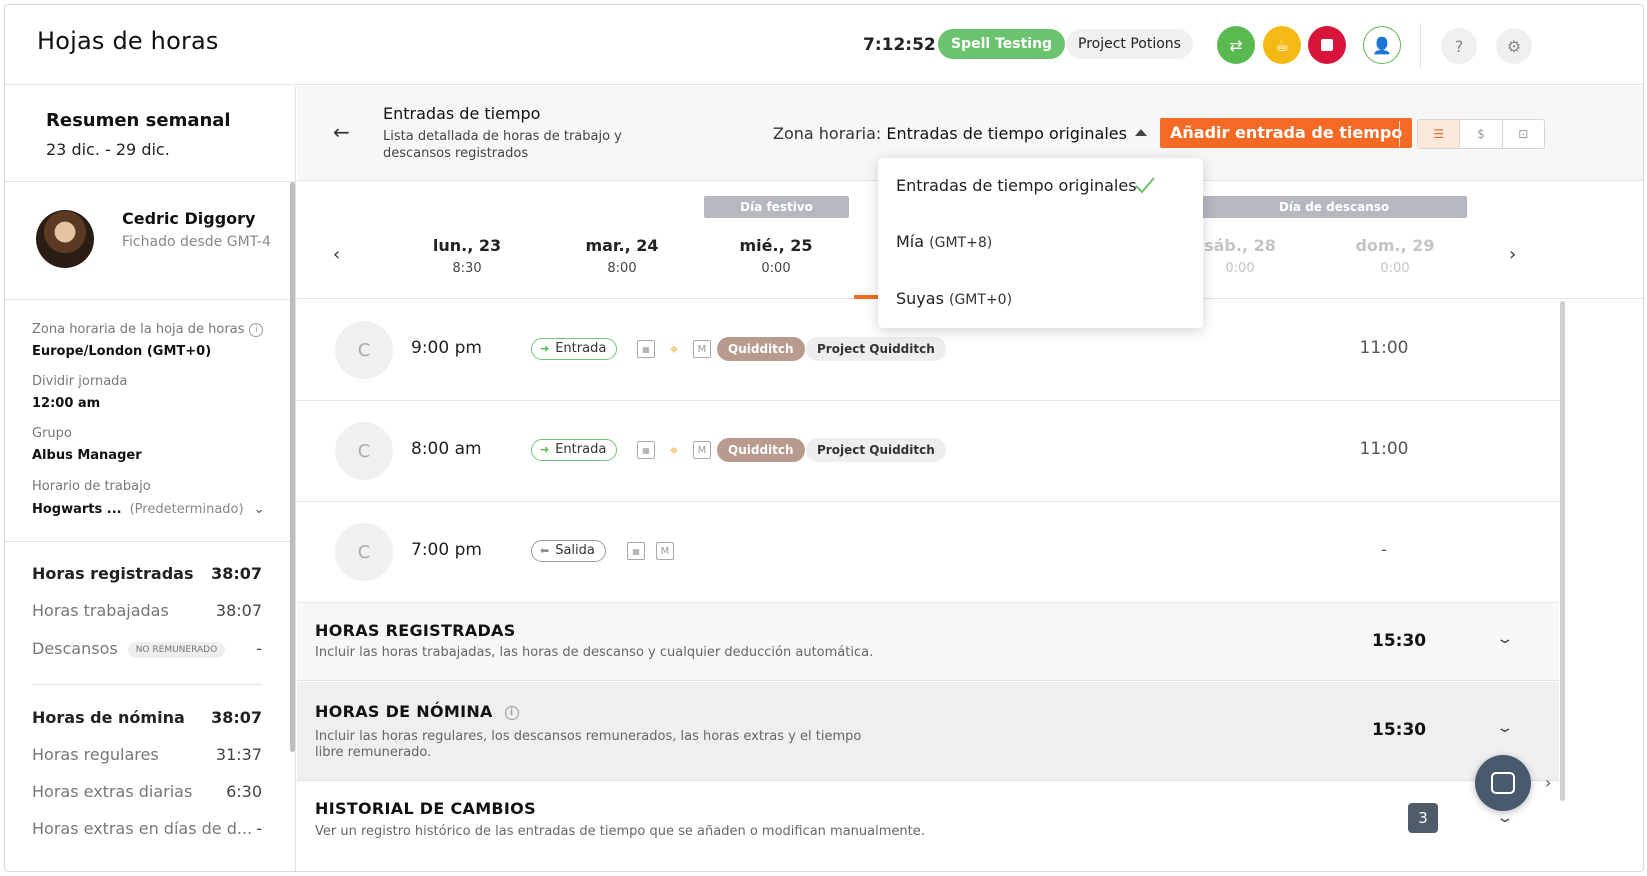 The height and width of the screenshot is (876, 1647). What do you see at coordinates (341, 132) in the screenshot?
I see `back-arrow-icon: ←` at bounding box center [341, 132].